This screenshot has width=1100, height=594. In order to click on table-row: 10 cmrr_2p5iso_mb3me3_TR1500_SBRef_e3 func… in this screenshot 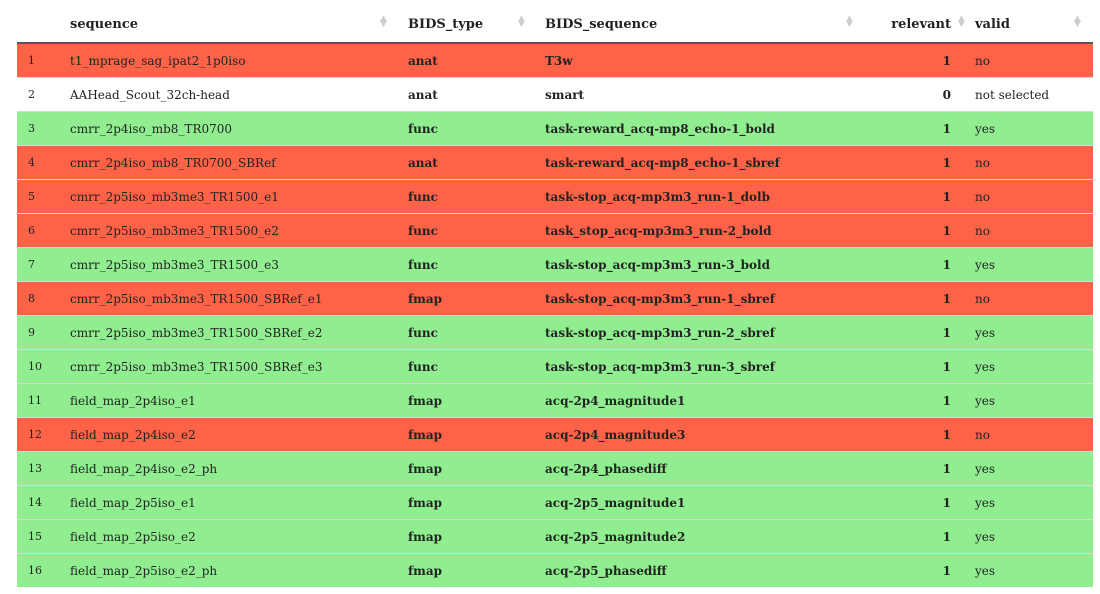, I will do `click(555, 366)`.